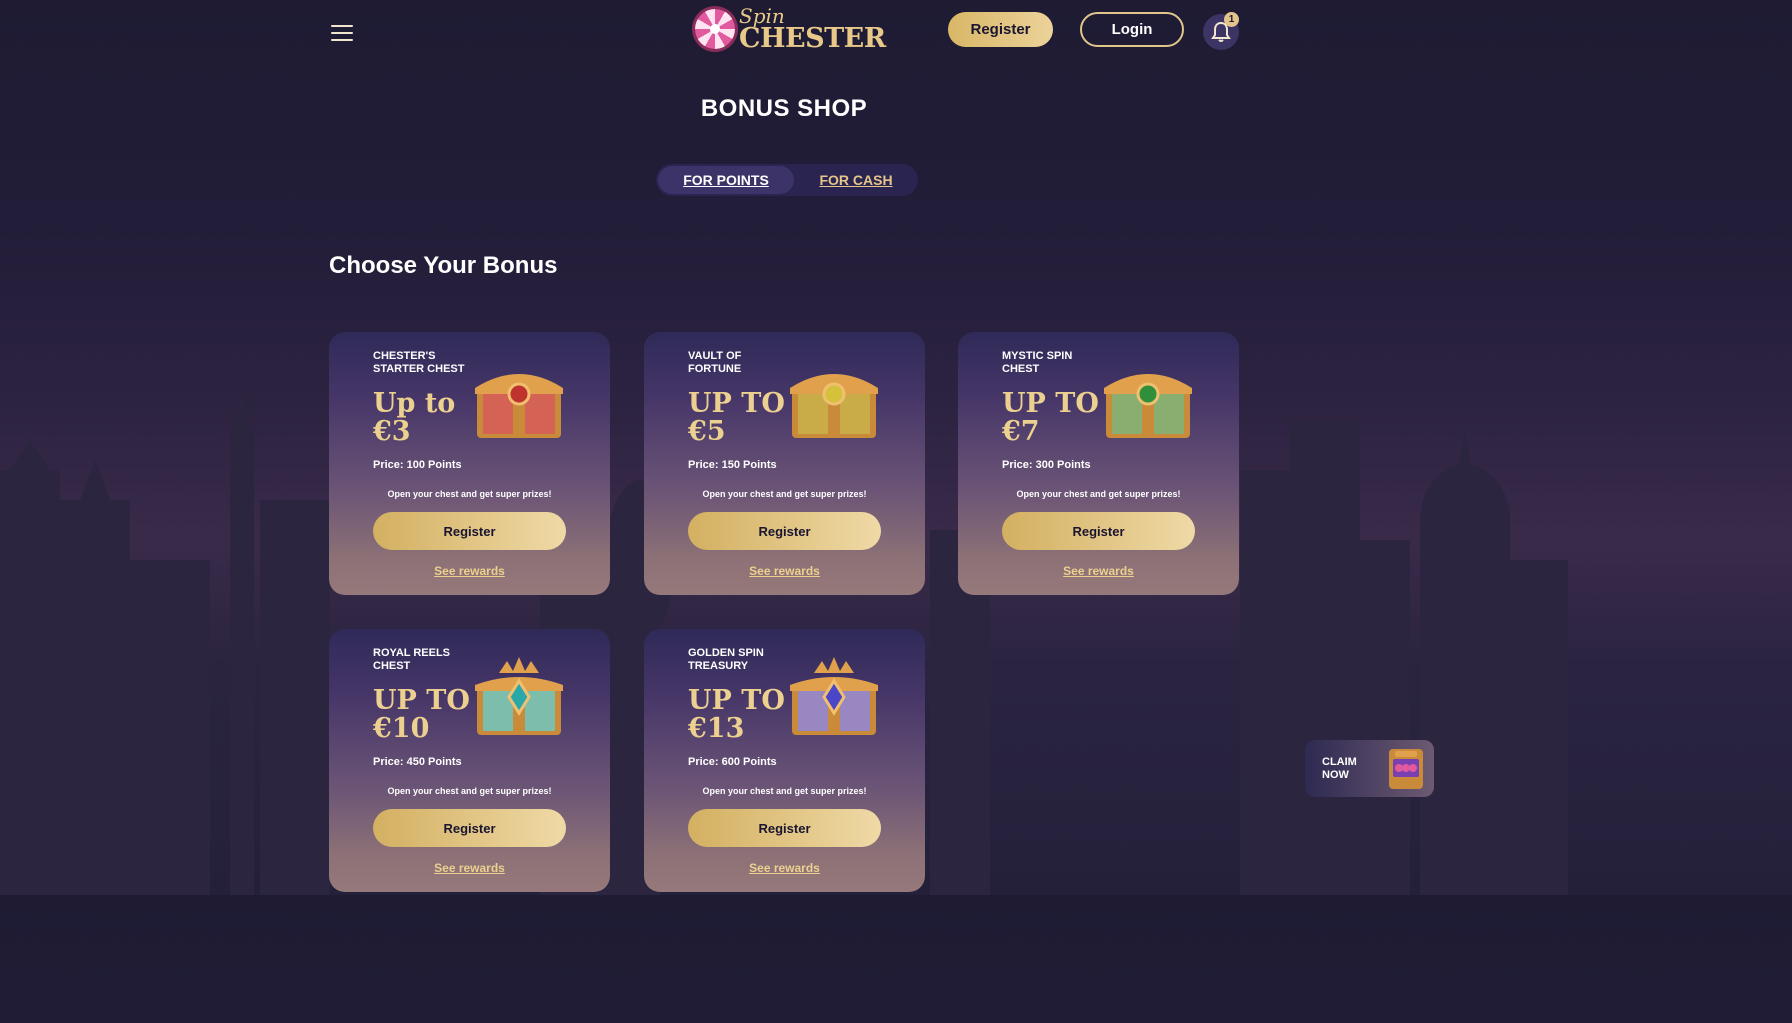 This screenshot has width=1792, height=1023. Describe the element at coordinates (1132, 29) in the screenshot. I see `header-login-button: Login` at that location.